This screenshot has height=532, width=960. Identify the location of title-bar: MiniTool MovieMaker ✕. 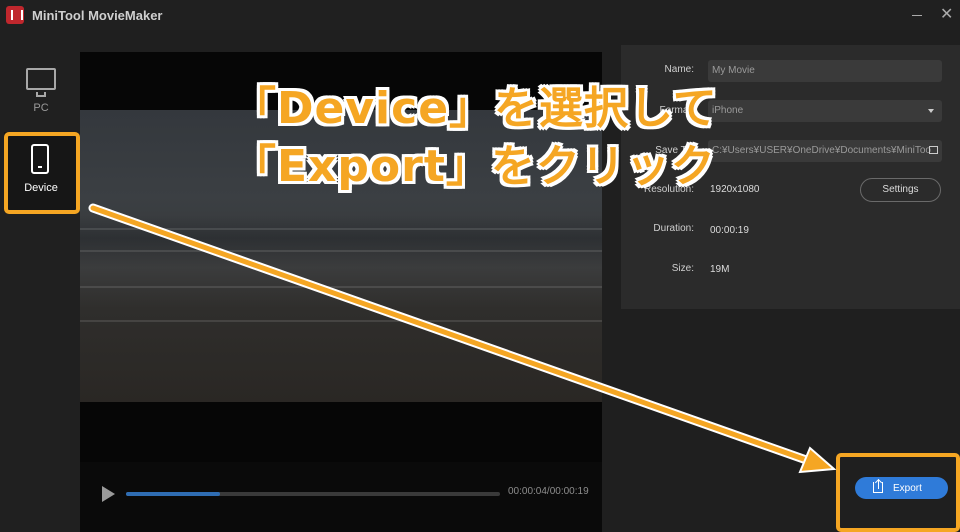
(480, 15).